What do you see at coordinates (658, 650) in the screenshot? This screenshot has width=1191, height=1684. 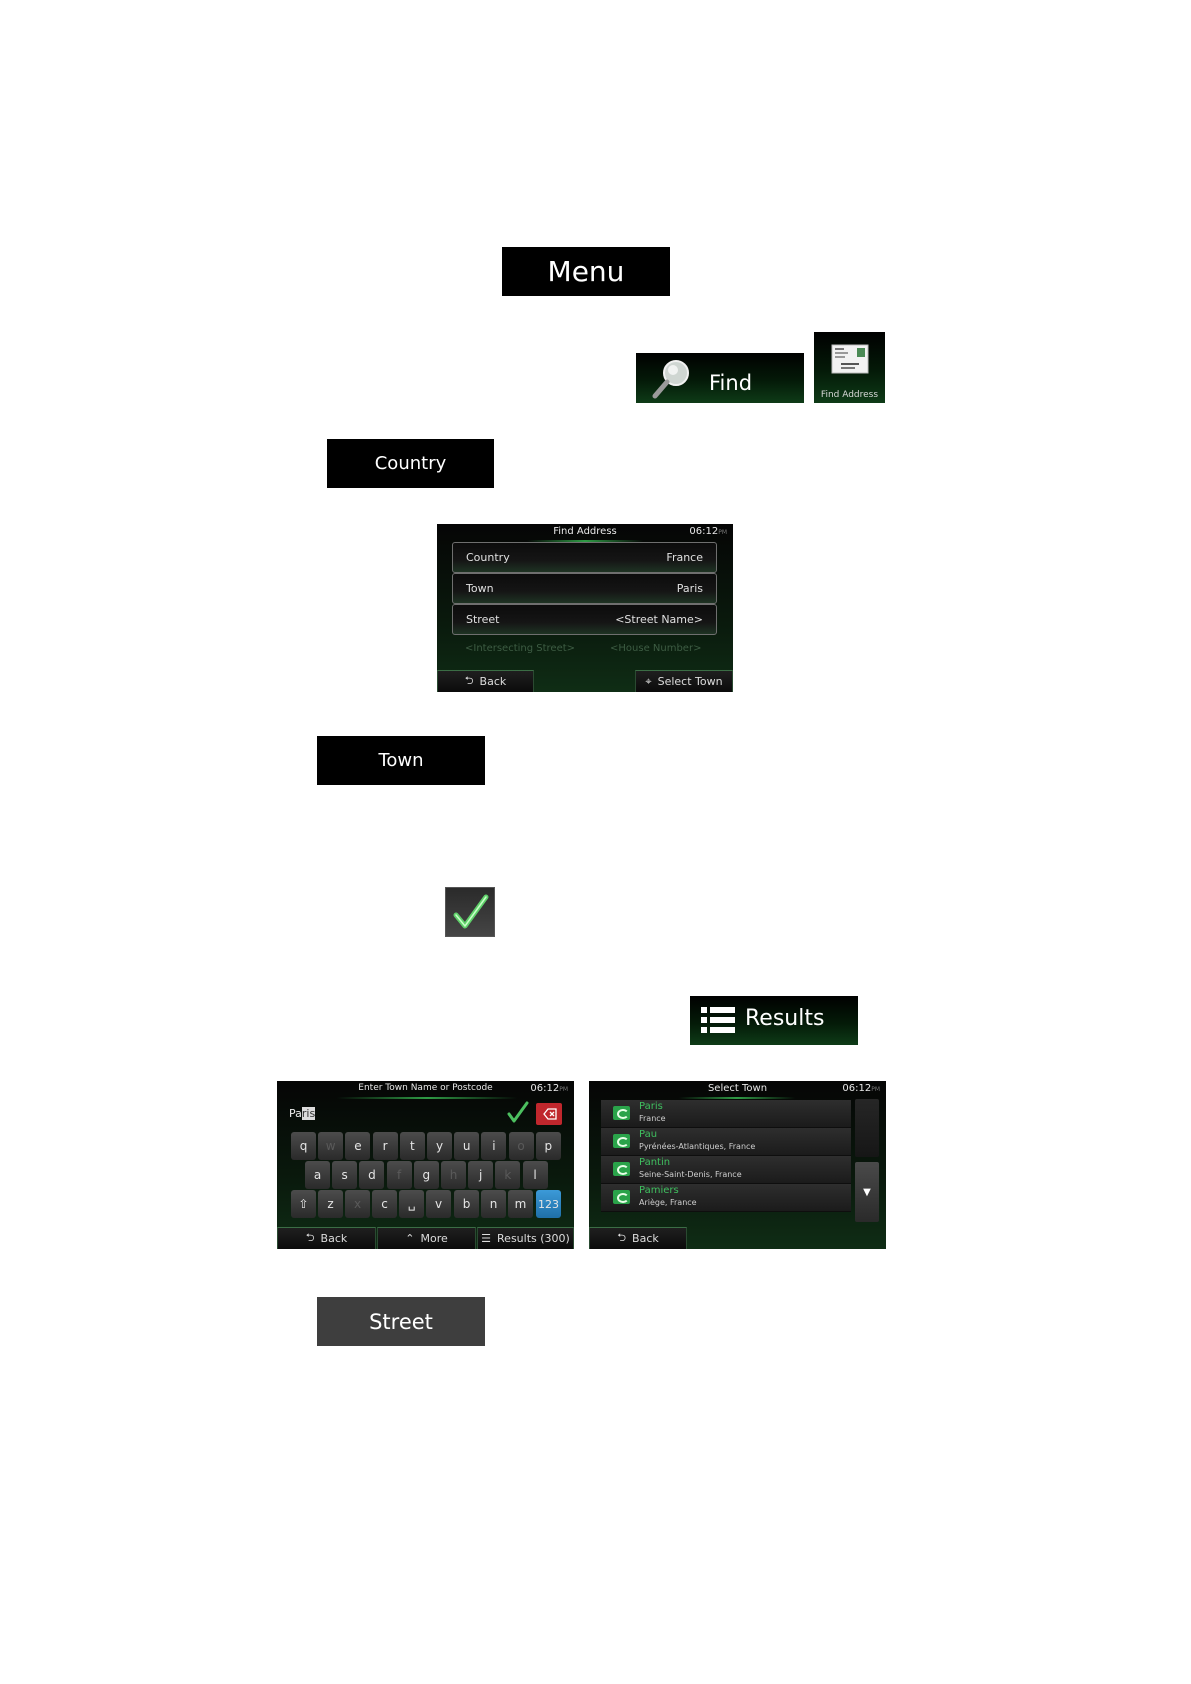 I see `house-number-field: <House Number>` at bounding box center [658, 650].